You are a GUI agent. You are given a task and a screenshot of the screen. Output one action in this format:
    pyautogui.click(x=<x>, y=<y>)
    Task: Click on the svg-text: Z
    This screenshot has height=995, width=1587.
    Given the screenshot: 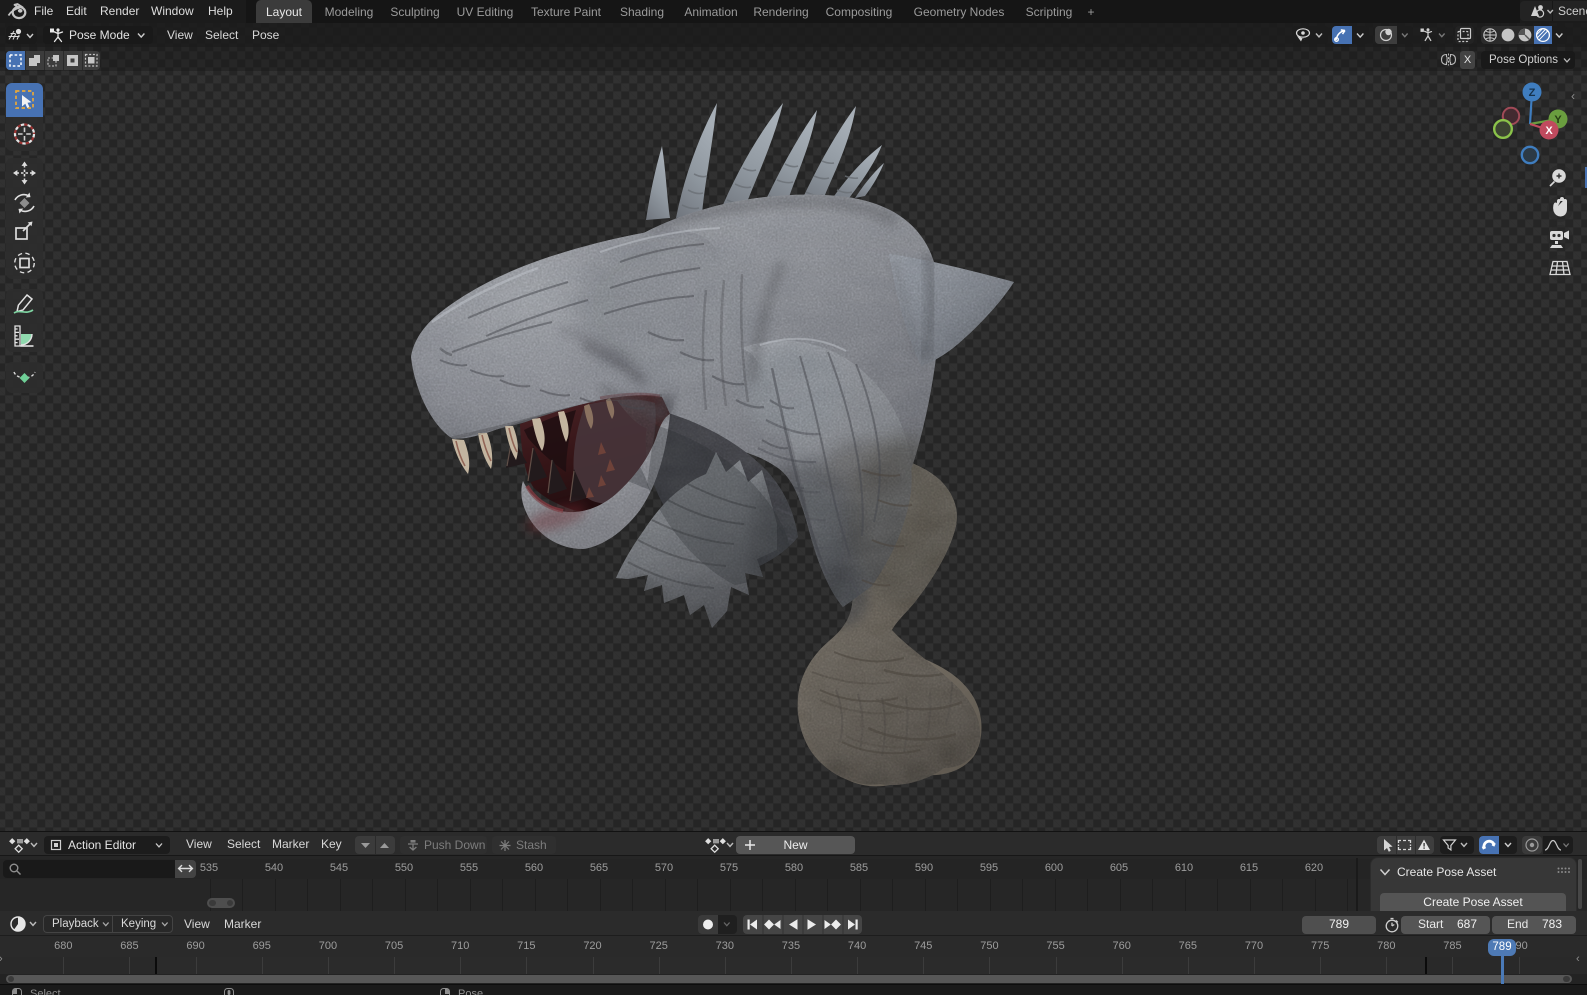 What is the action you would take?
    pyautogui.click(x=1532, y=93)
    